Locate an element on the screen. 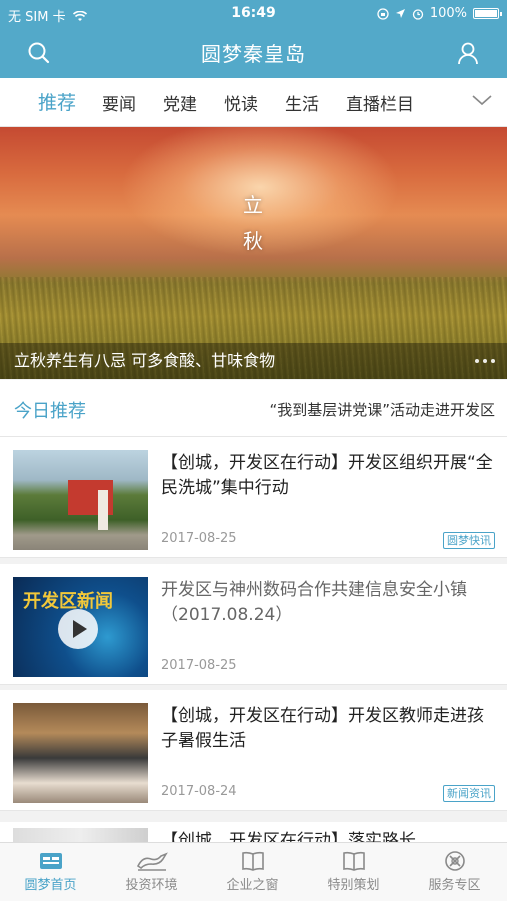 The width and height of the screenshot is (507, 901). nav-investment: 投资环境 is located at coordinates (151, 872).